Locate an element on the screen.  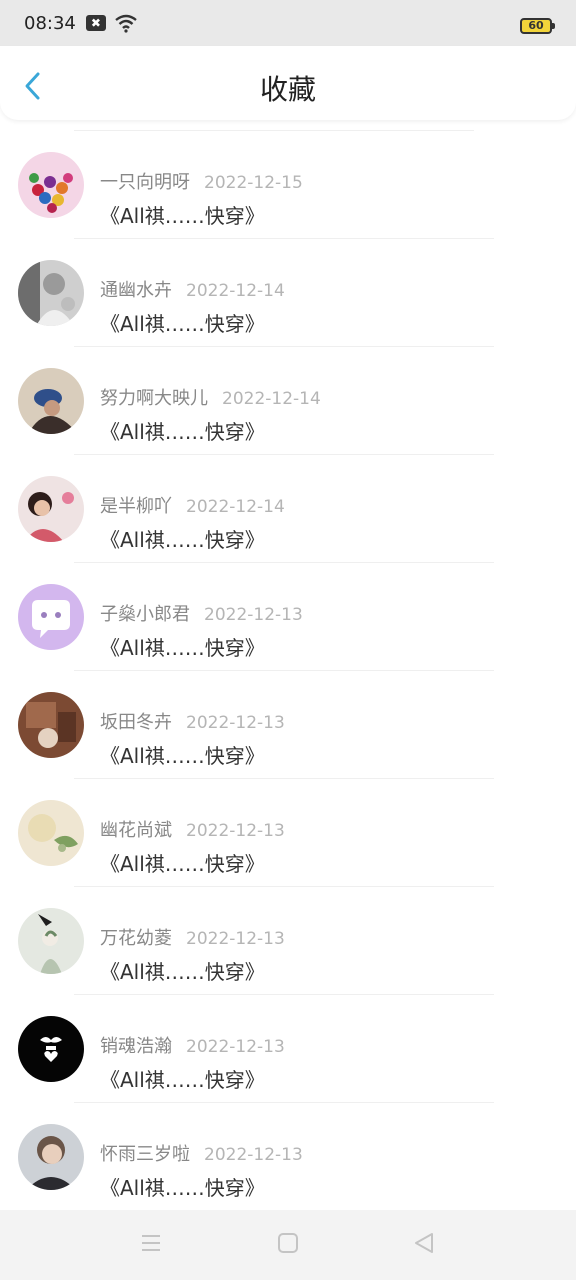
user-name: 坂田冬卉 is located at coordinates (136, 722).